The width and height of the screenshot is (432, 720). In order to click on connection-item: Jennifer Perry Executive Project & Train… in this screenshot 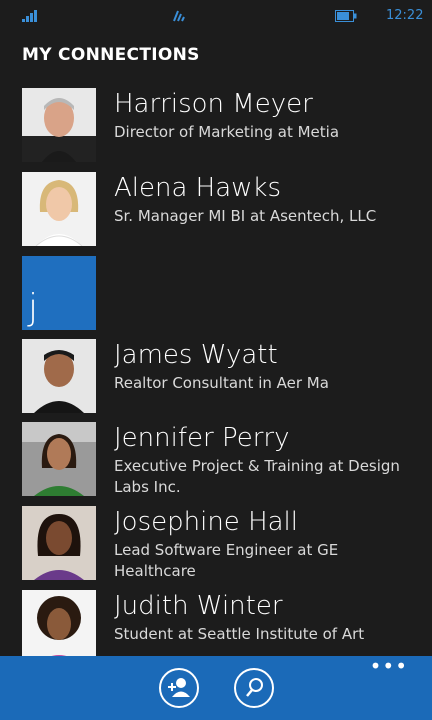, I will do `click(222, 460)`.